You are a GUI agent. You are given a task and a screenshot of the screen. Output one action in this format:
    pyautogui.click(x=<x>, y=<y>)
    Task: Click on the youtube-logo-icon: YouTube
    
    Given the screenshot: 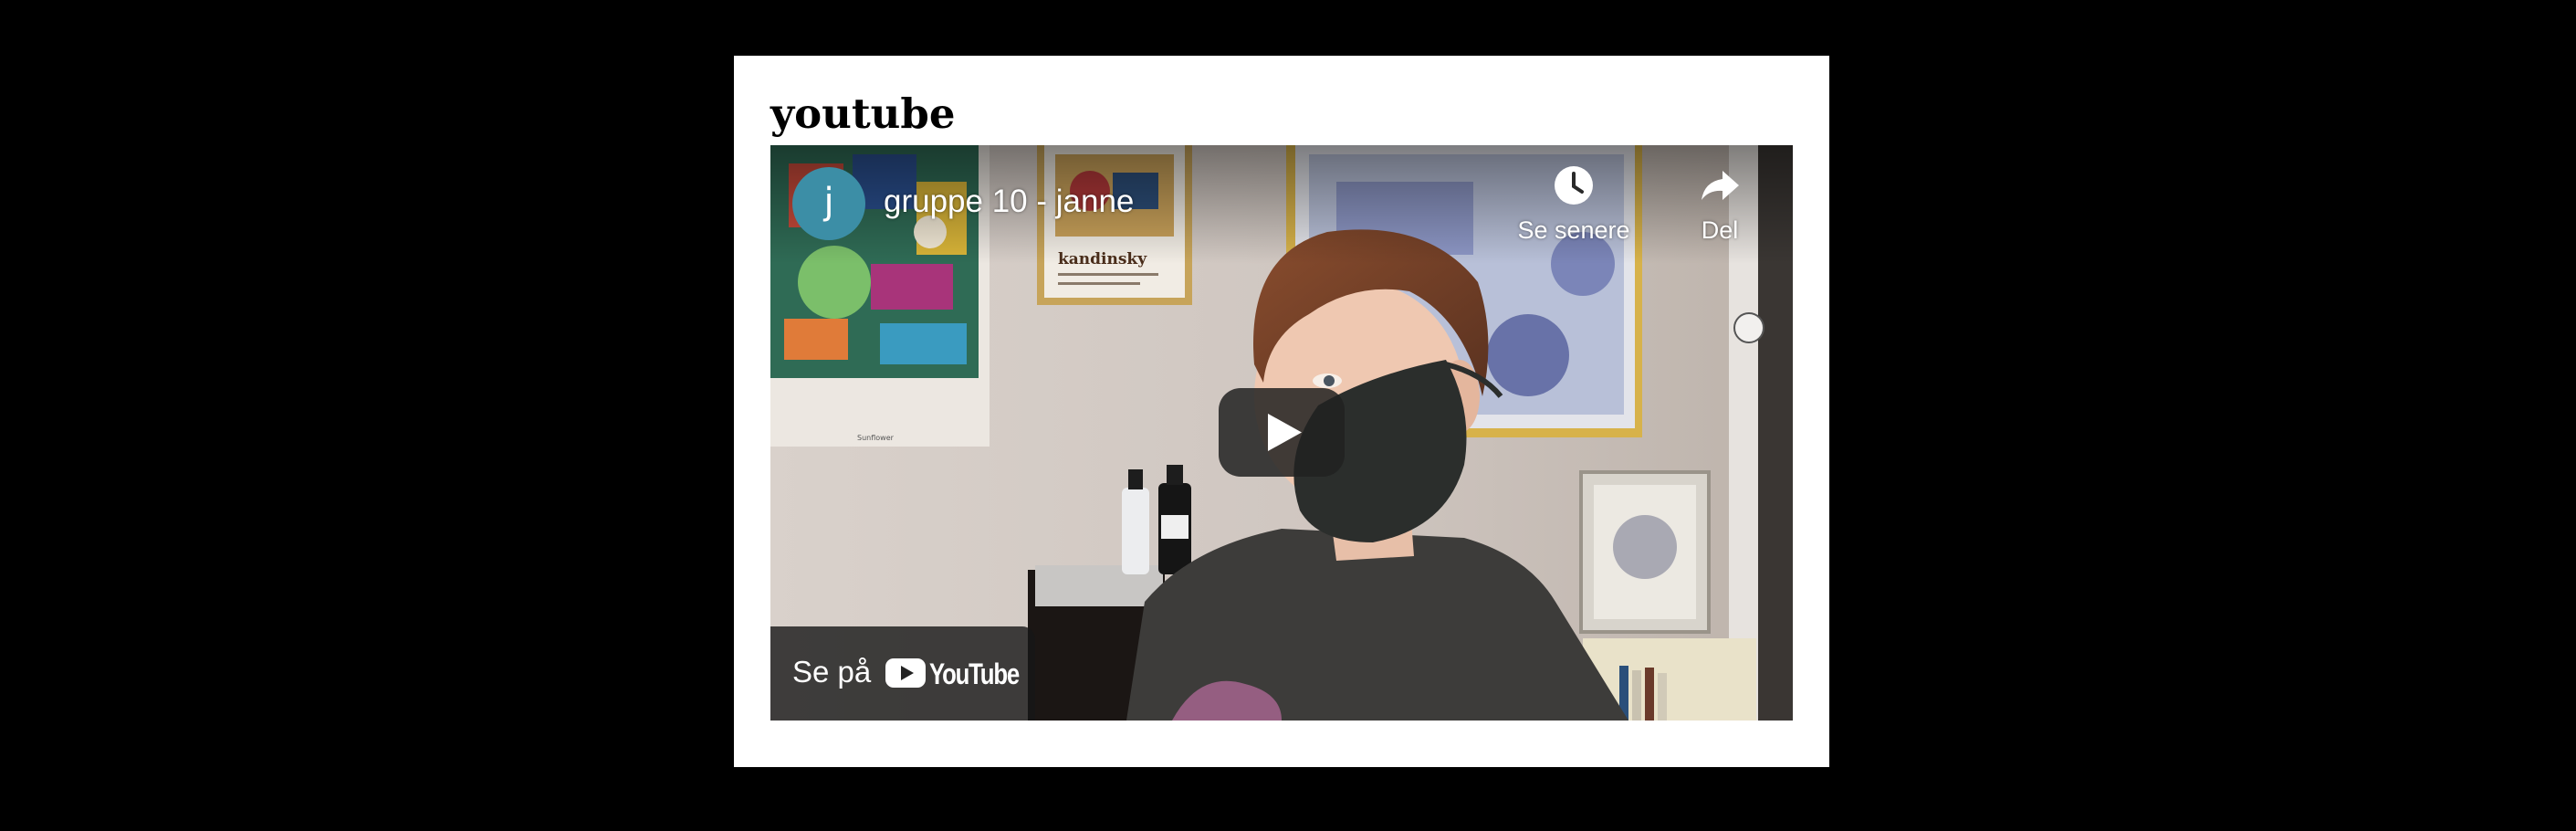 What is the action you would take?
    pyautogui.click(x=953, y=674)
    